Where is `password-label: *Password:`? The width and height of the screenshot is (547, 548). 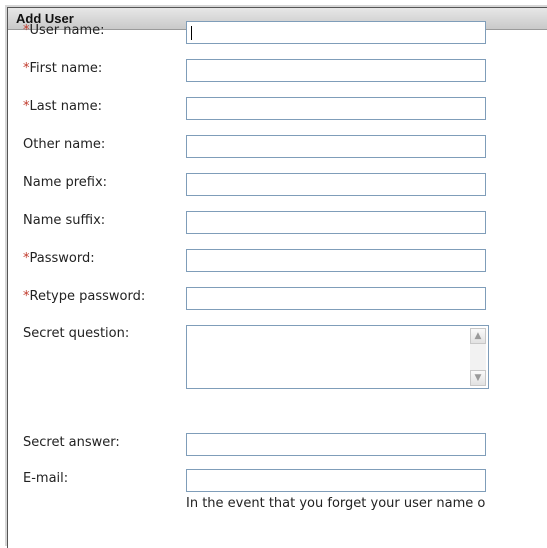 password-label: *Password: is located at coordinates (59, 258).